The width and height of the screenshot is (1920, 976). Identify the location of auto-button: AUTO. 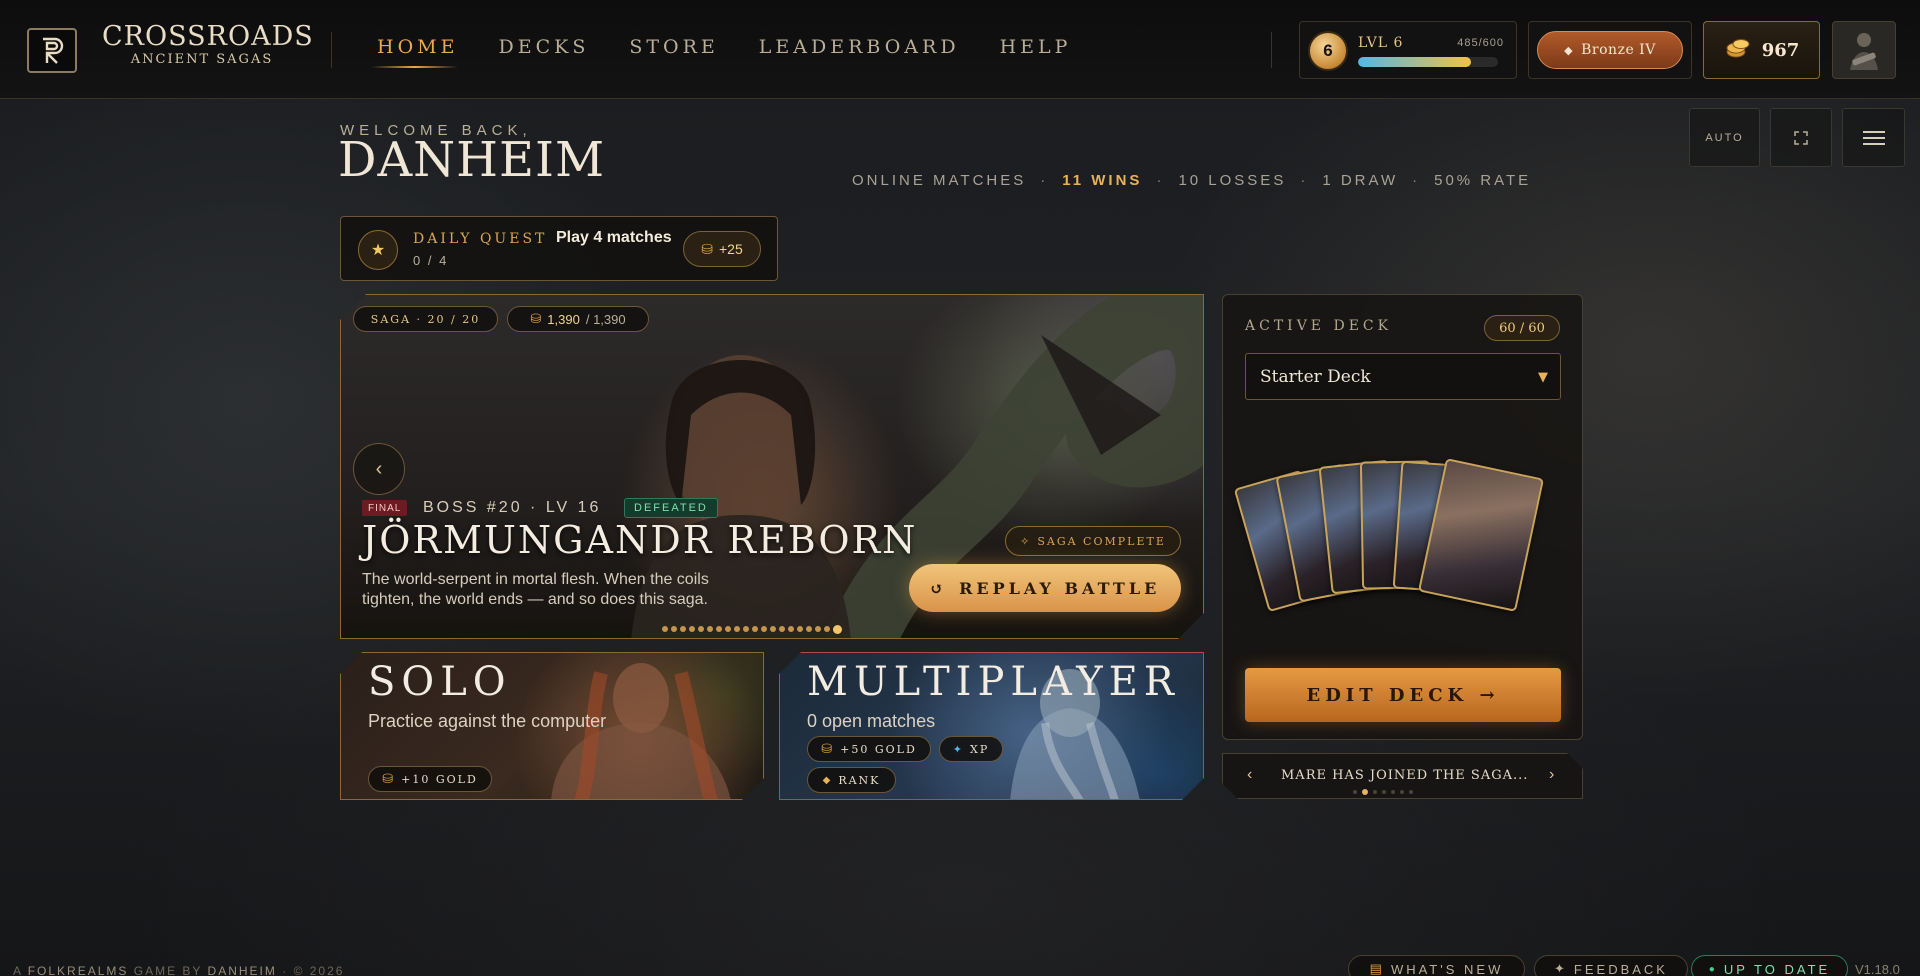
(1724, 137).